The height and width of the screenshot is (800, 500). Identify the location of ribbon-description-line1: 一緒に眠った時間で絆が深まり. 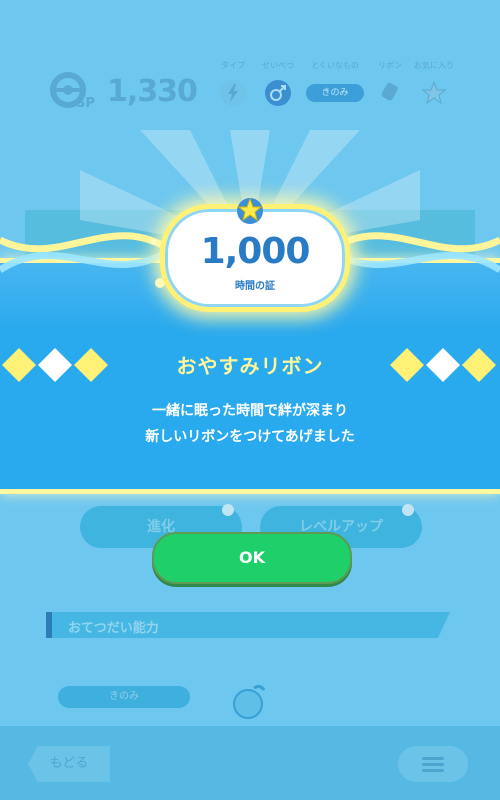
(250, 411).